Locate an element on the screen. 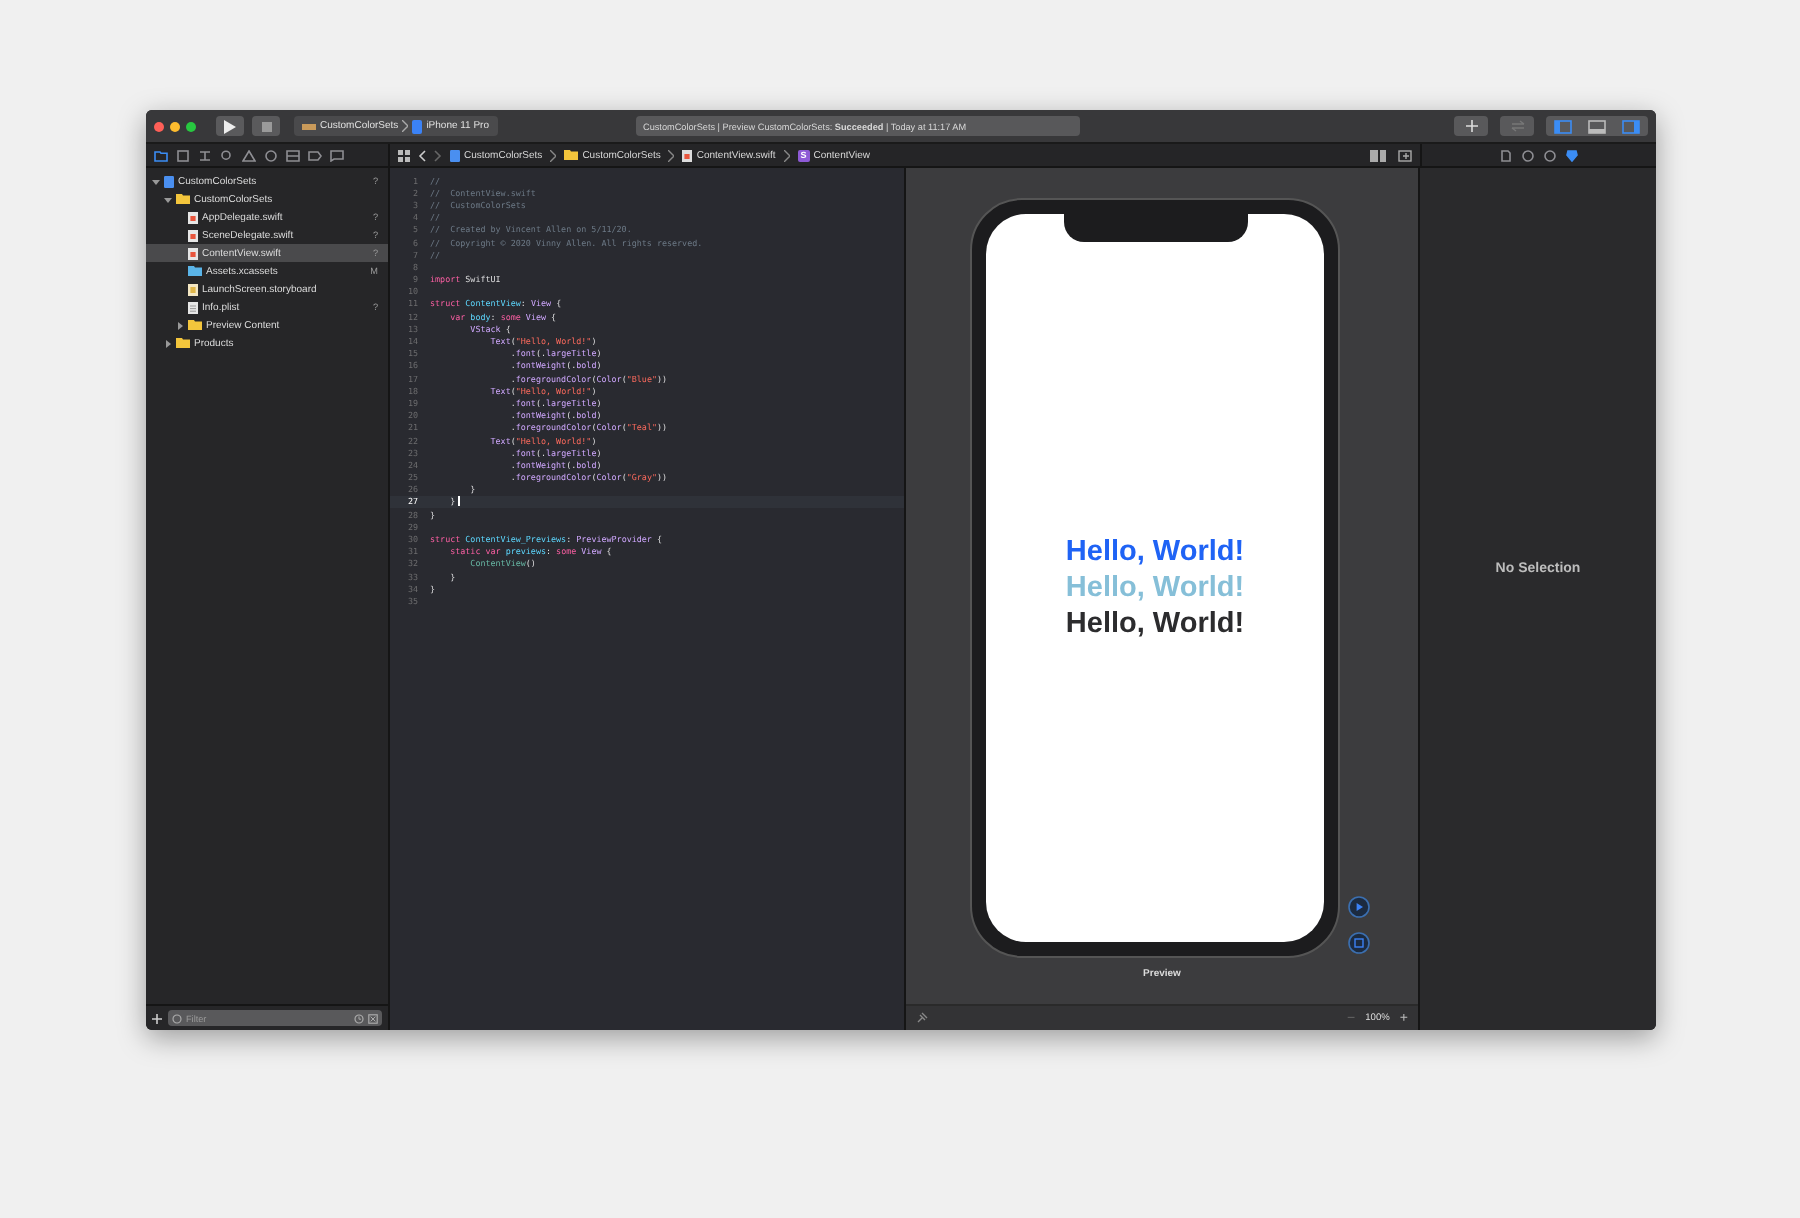  back-icon is located at coordinates (422, 155).